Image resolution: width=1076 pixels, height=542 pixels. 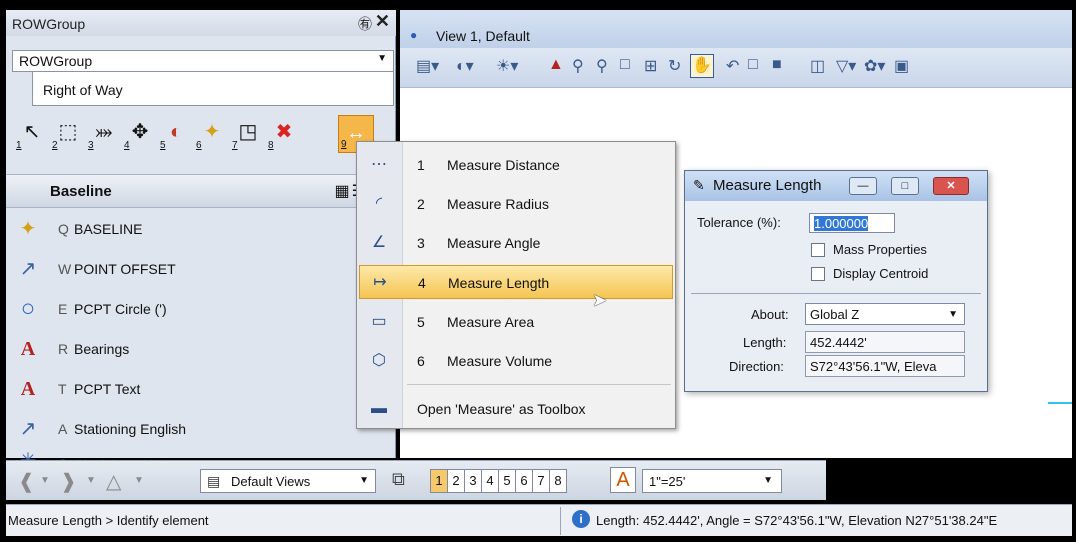 I want to click on display-centroid-checkbox, so click(x=818, y=274).